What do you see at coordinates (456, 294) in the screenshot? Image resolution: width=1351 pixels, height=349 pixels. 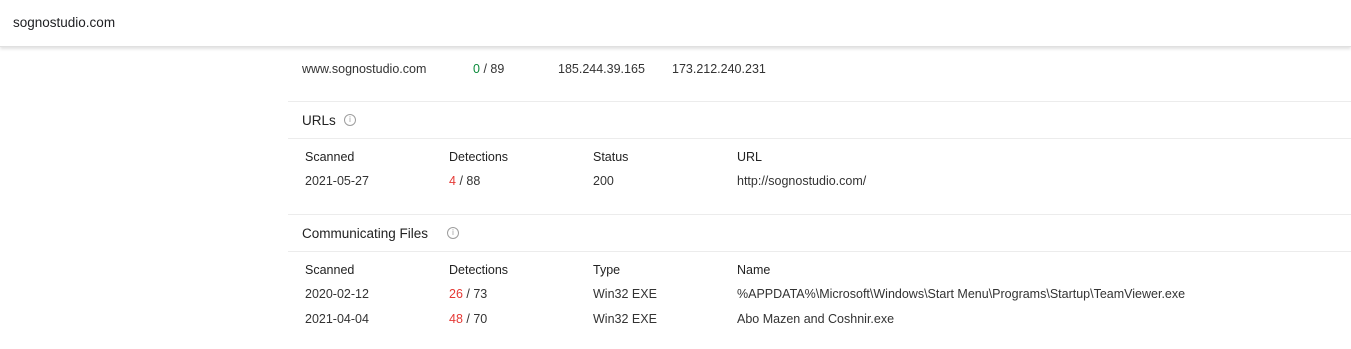 I see `detections-positive: 26` at bounding box center [456, 294].